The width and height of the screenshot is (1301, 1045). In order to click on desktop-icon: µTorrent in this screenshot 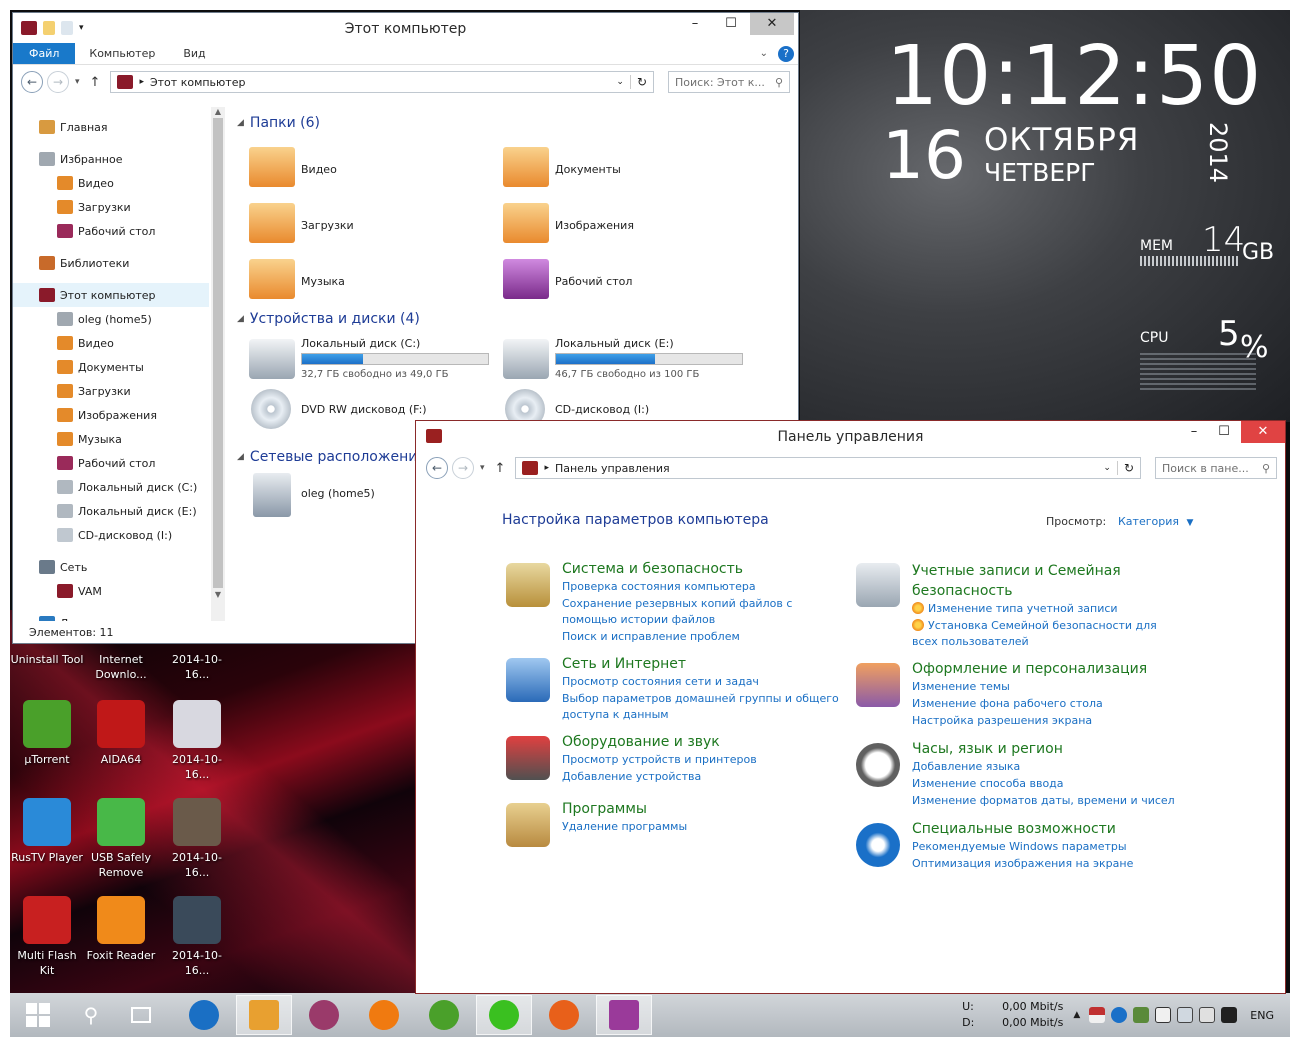, I will do `click(47, 733)`.